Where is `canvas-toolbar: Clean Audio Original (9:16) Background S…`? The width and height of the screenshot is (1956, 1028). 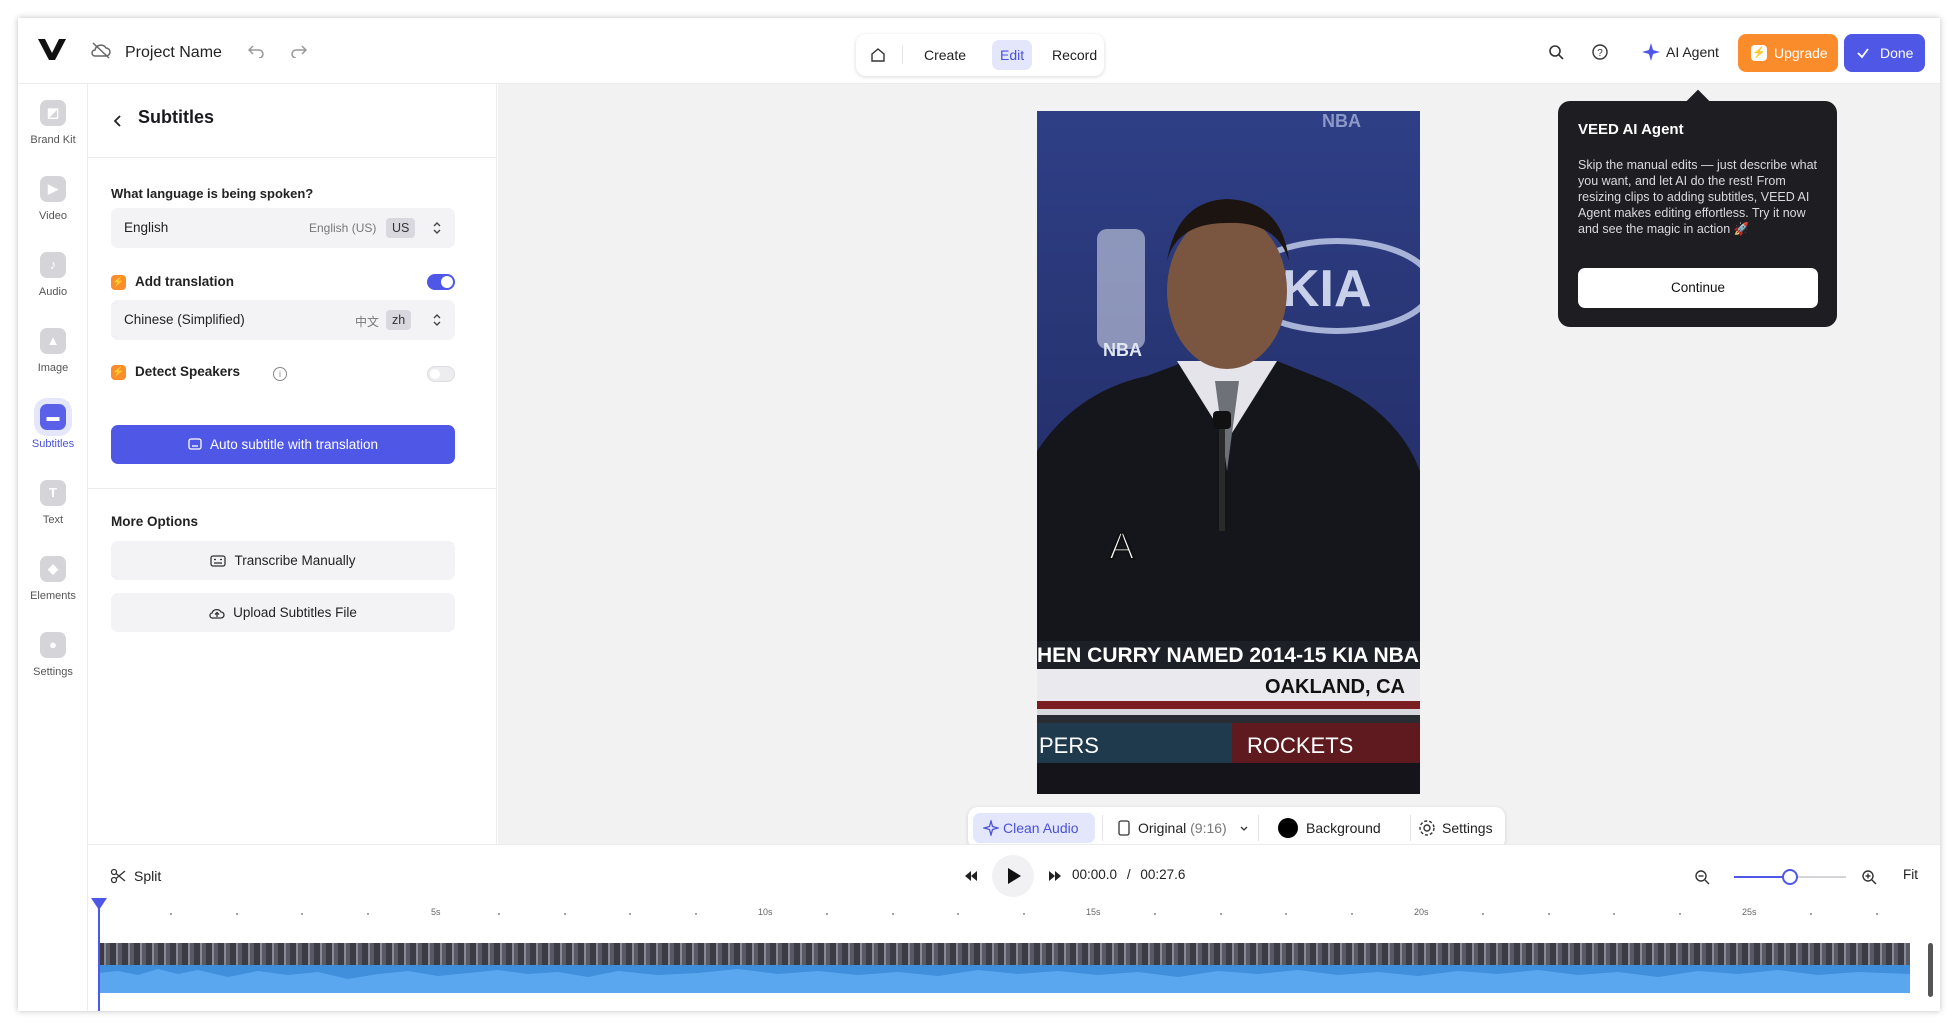
canvas-toolbar: Clean Audio Original (9:16) Background S… is located at coordinates (1236, 828).